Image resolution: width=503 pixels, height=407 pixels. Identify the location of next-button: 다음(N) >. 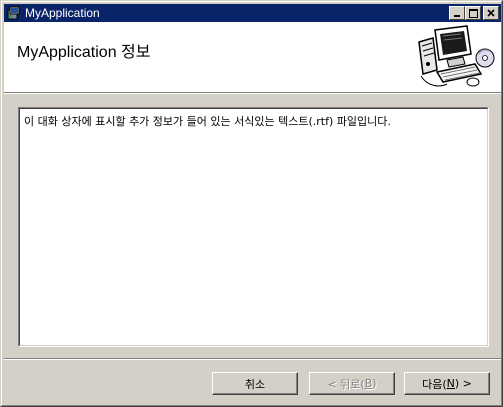
(447, 383).